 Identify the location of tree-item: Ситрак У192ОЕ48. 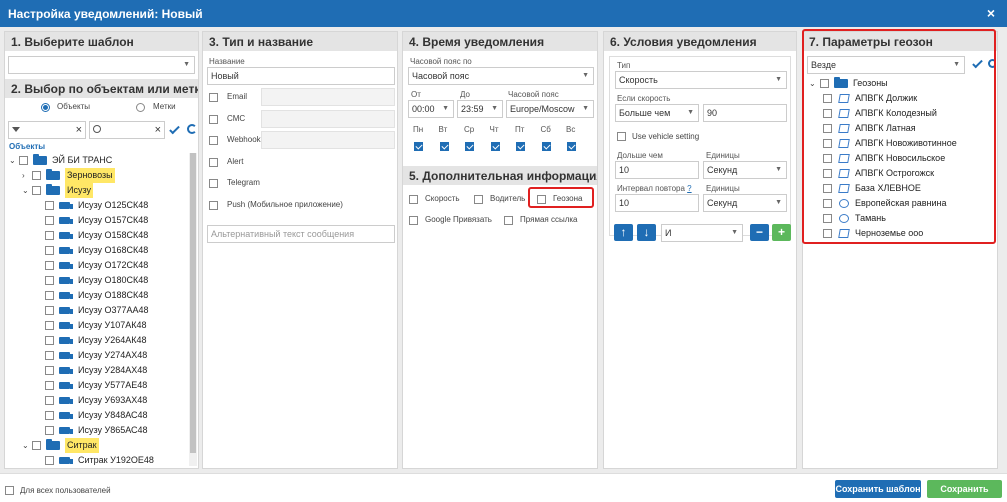
(96, 459).